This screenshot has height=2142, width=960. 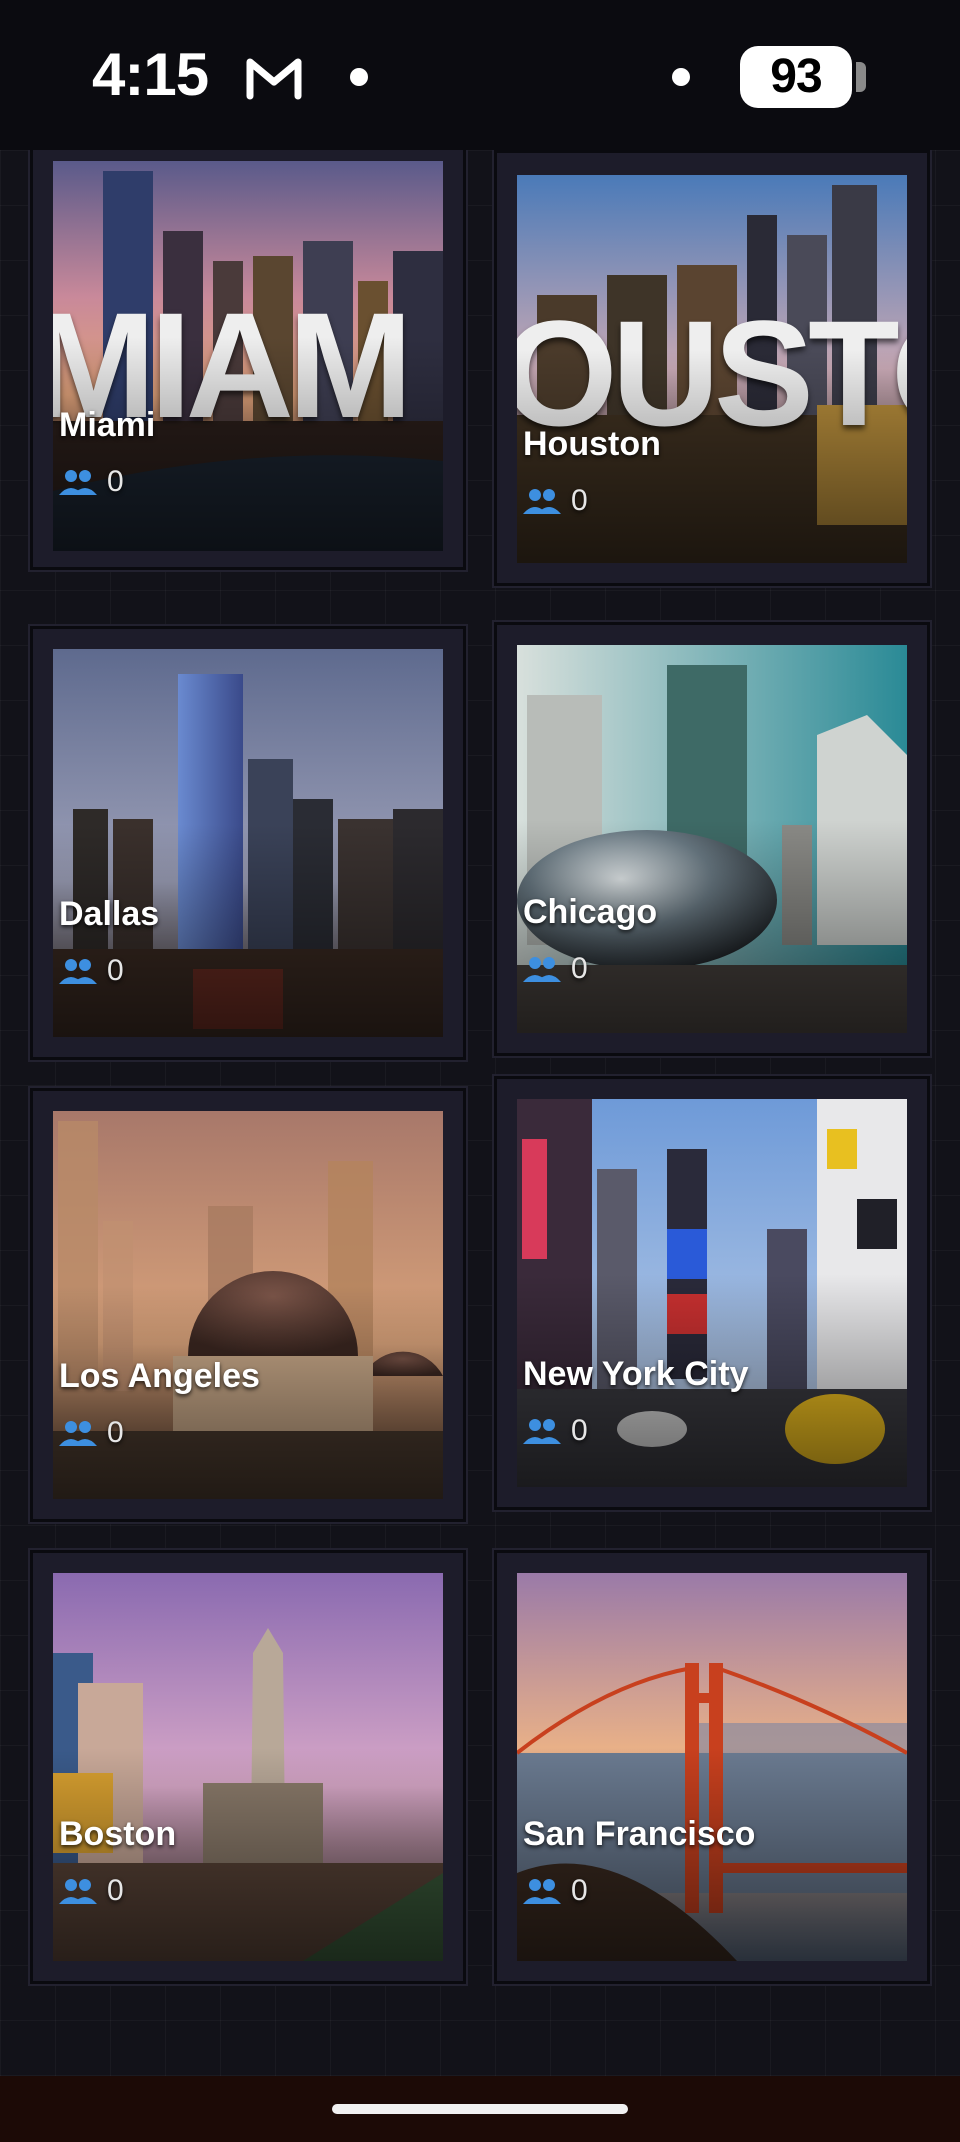 I want to click on city-card-new-york-city: New York City 0, so click(x=712, y=1293).